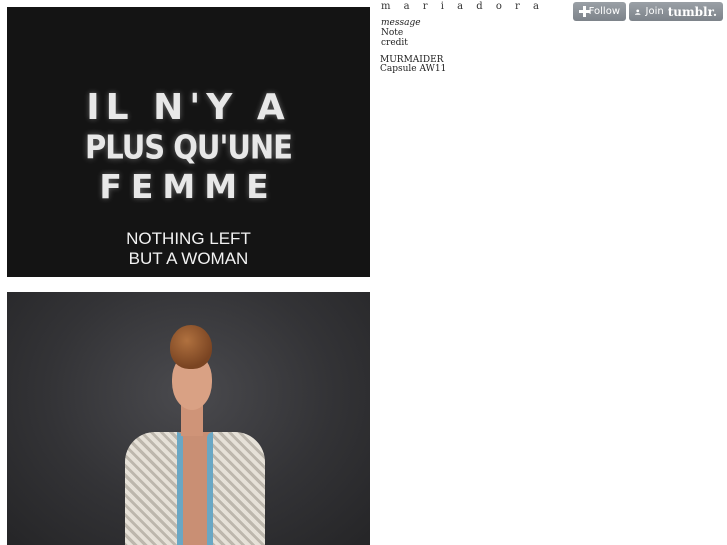  Describe the element at coordinates (189, 147) in the screenshot. I see `french-line-2: PLUS QU'UNE` at that location.